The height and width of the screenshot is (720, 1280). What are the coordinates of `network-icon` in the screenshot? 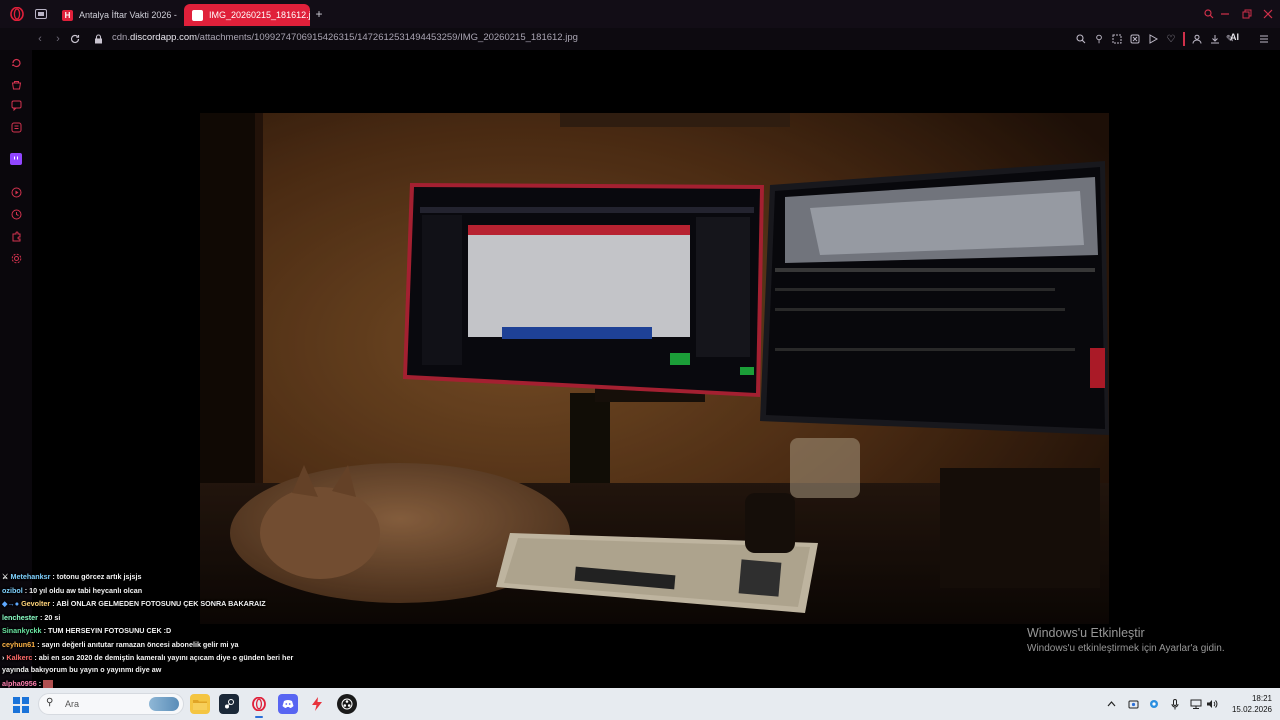 It's located at (1196, 704).